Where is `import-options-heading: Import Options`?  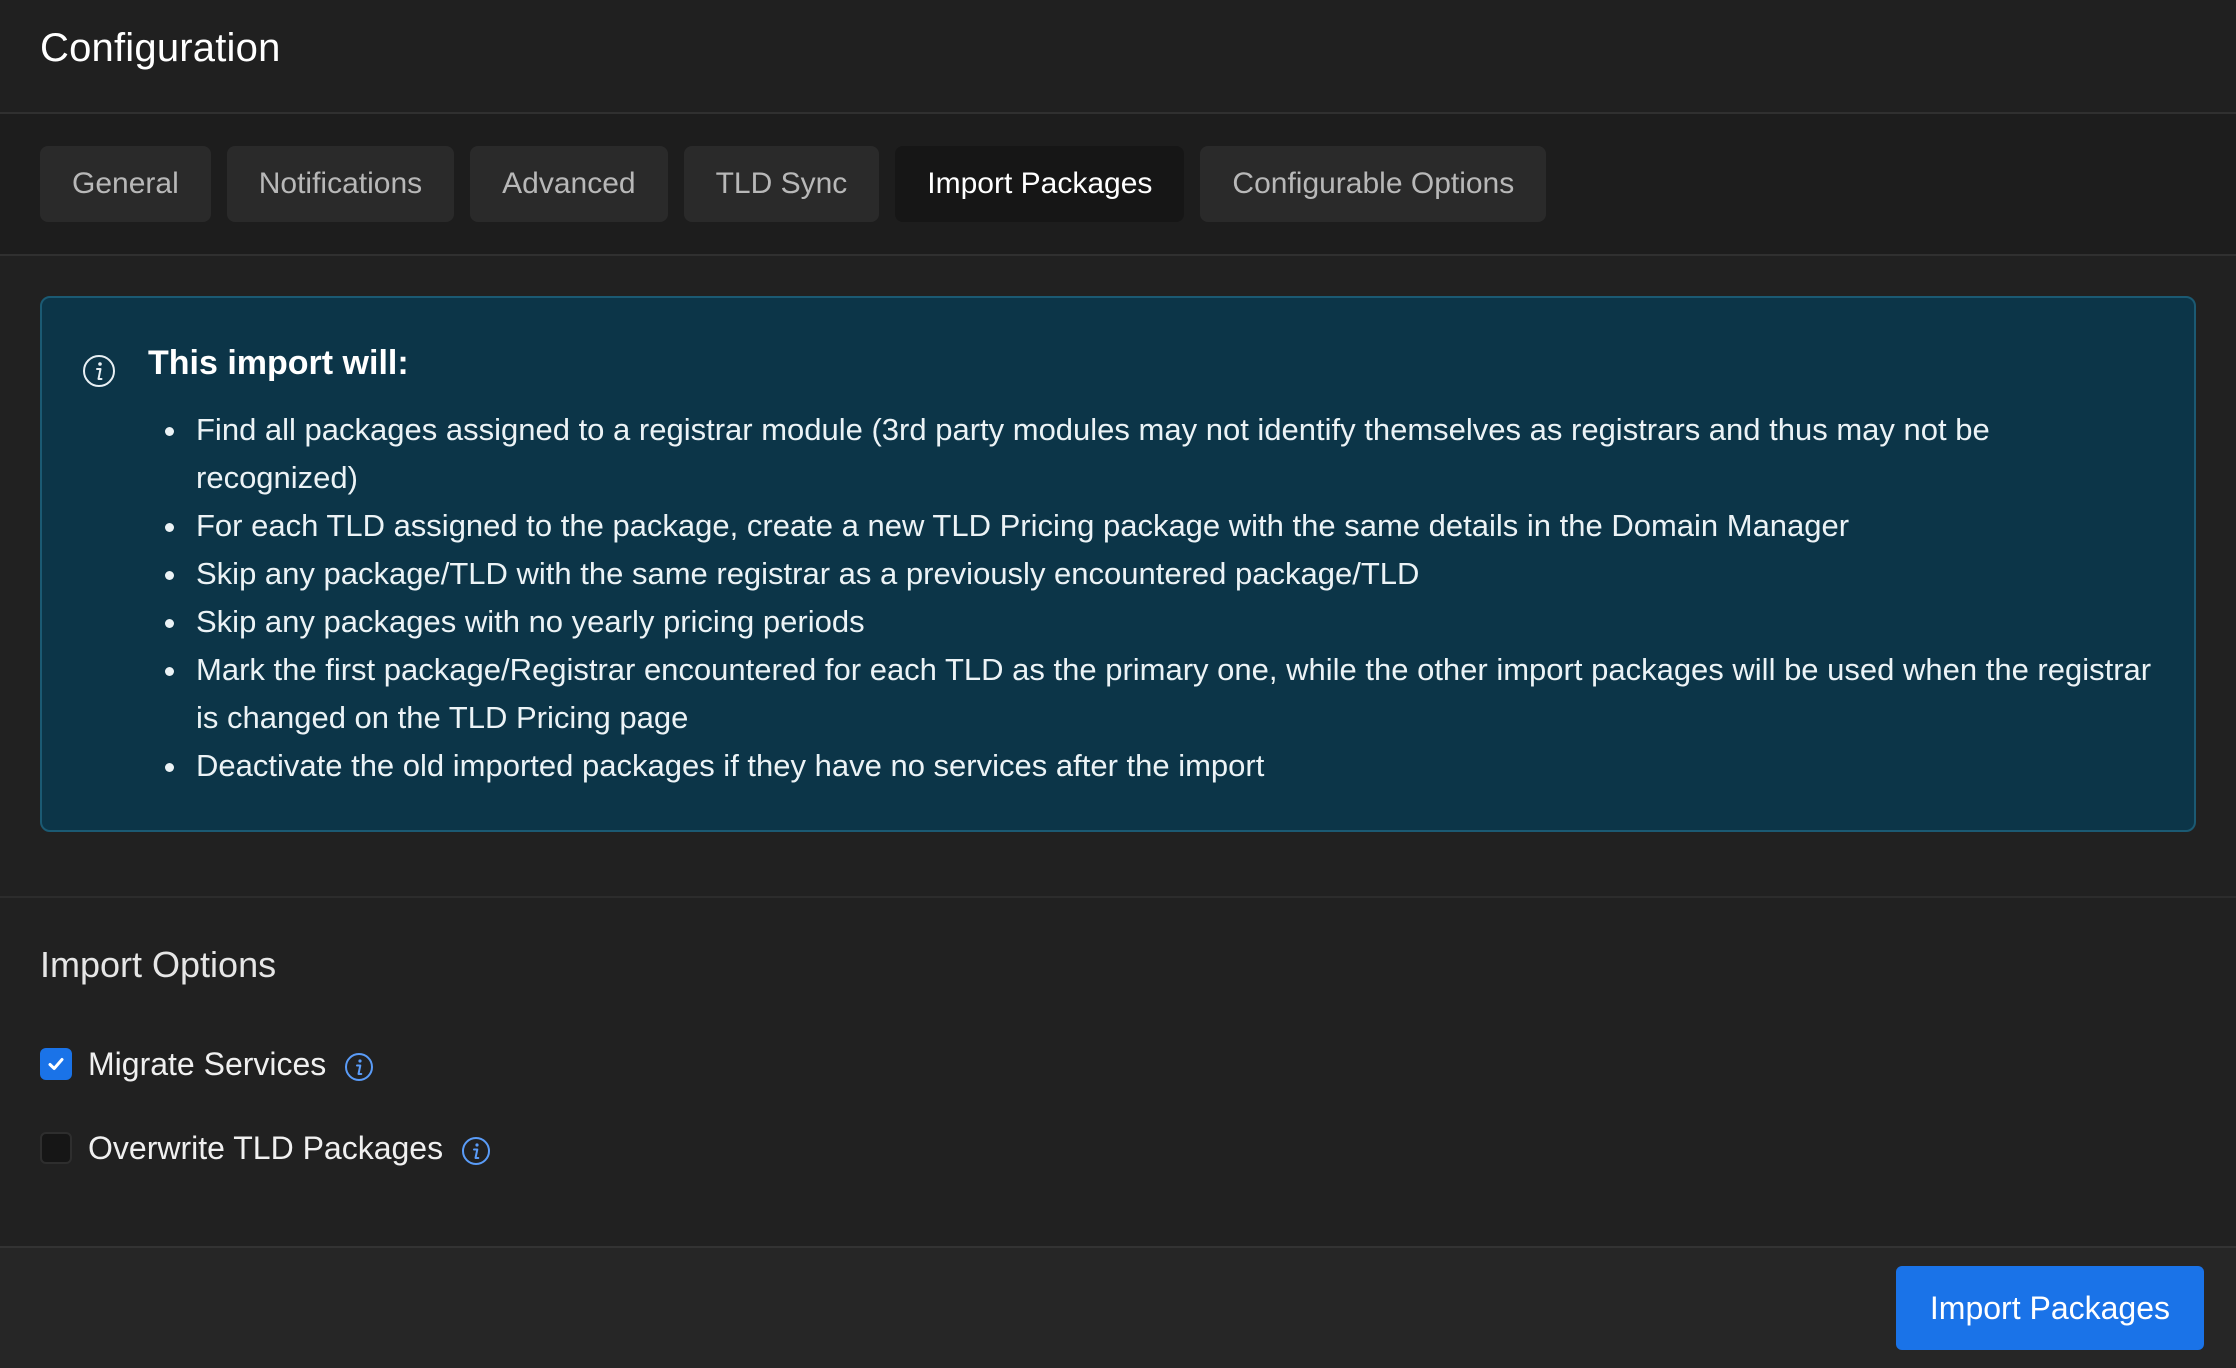
import-options-heading: Import Options is located at coordinates (158, 964).